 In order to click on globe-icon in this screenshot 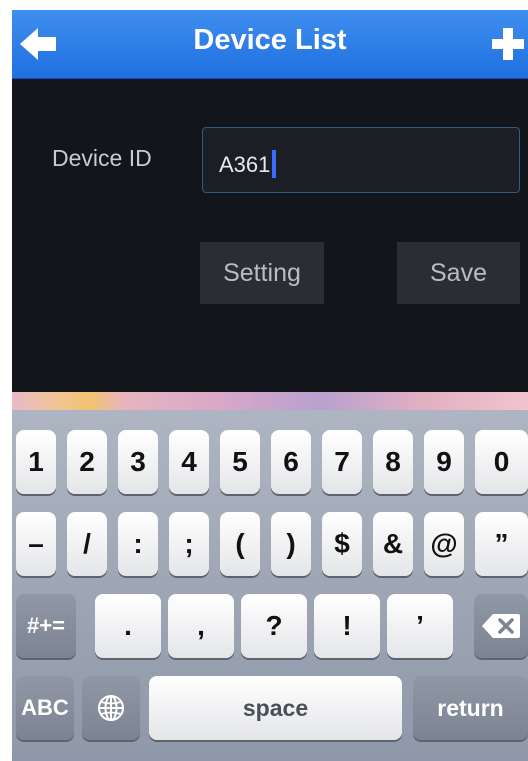, I will do `click(111, 708)`.